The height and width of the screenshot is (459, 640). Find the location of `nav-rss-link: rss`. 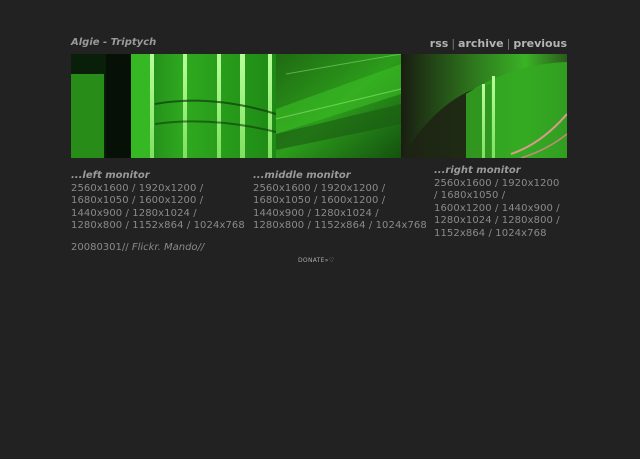

nav-rss-link: rss is located at coordinates (439, 43).